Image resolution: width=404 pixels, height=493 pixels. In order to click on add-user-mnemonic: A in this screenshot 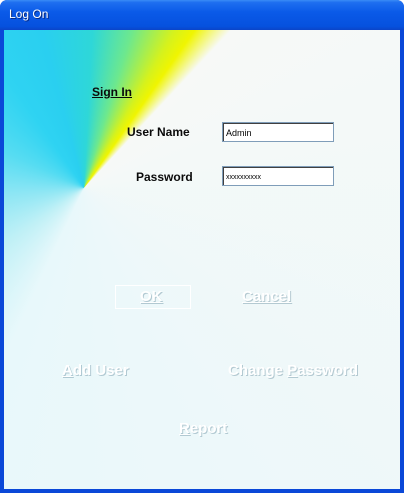, I will do `click(67, 370)`.